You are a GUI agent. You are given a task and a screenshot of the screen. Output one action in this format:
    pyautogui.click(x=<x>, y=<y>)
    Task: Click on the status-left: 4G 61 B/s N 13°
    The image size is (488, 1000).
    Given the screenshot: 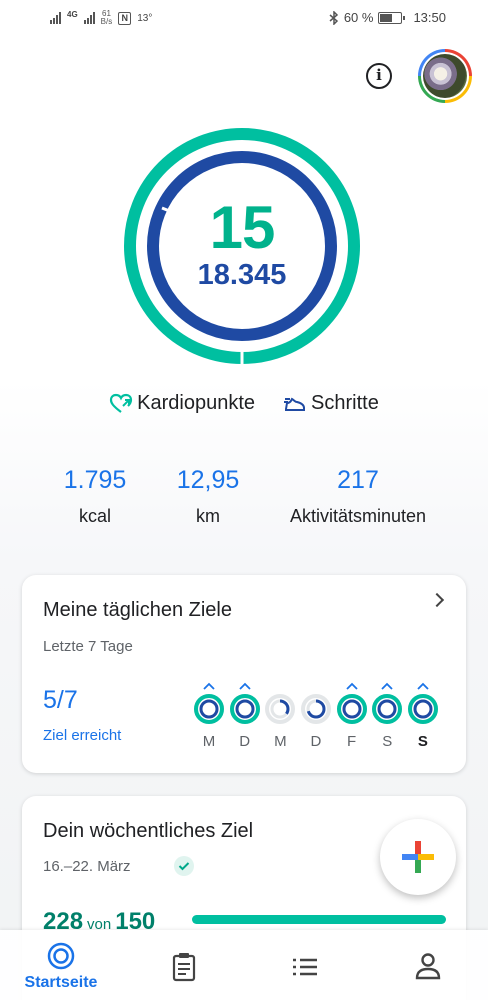 What is the action you would take?
    pyautogui.click(x=101, y=18)
    